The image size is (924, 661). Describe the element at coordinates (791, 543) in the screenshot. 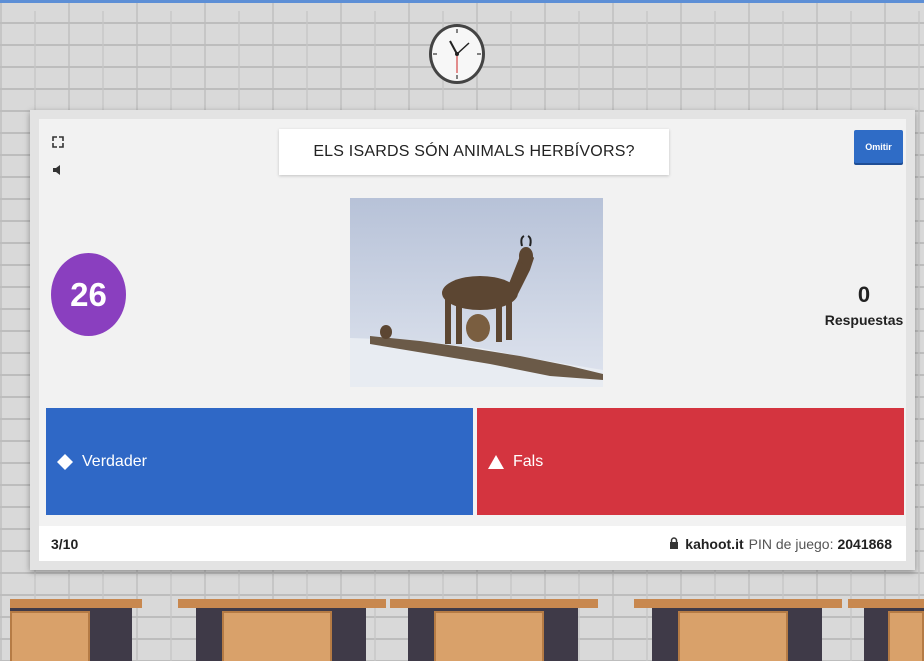

I see `pin-label: PIN de juego:` at that location.